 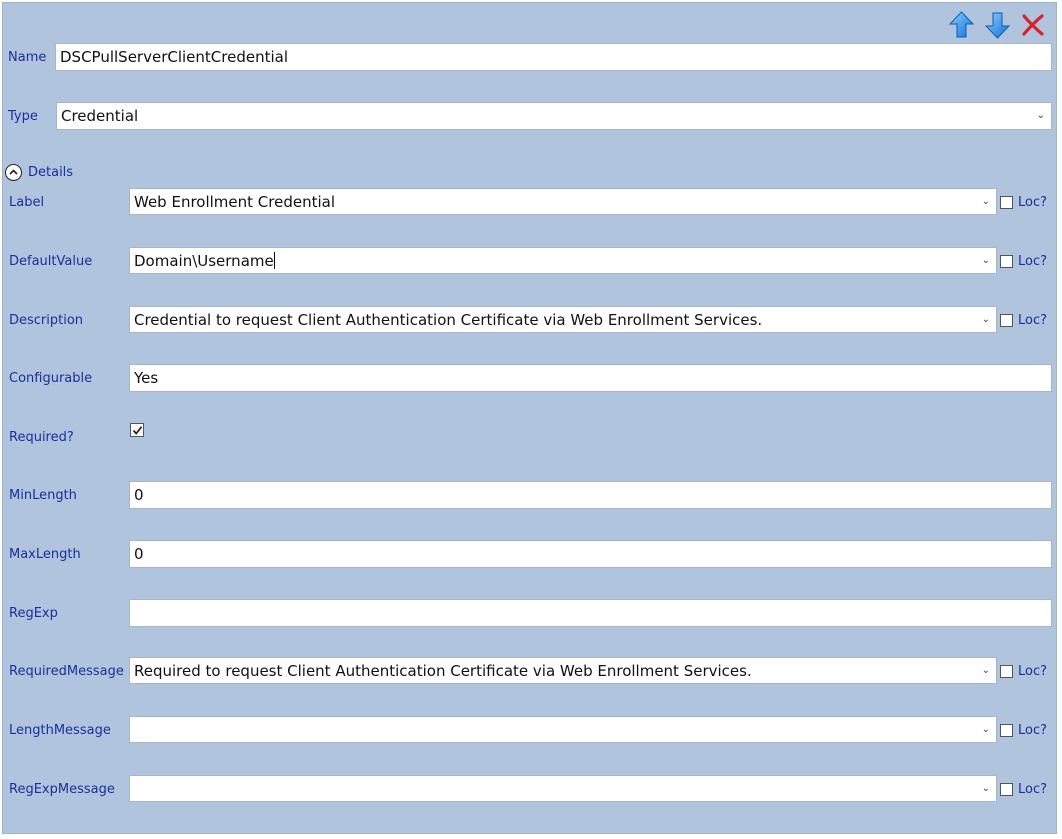 What do you see at coordinates (1033, 25) in the screenshot?
I see `delete-icon` at bounding box center [1033, 25].